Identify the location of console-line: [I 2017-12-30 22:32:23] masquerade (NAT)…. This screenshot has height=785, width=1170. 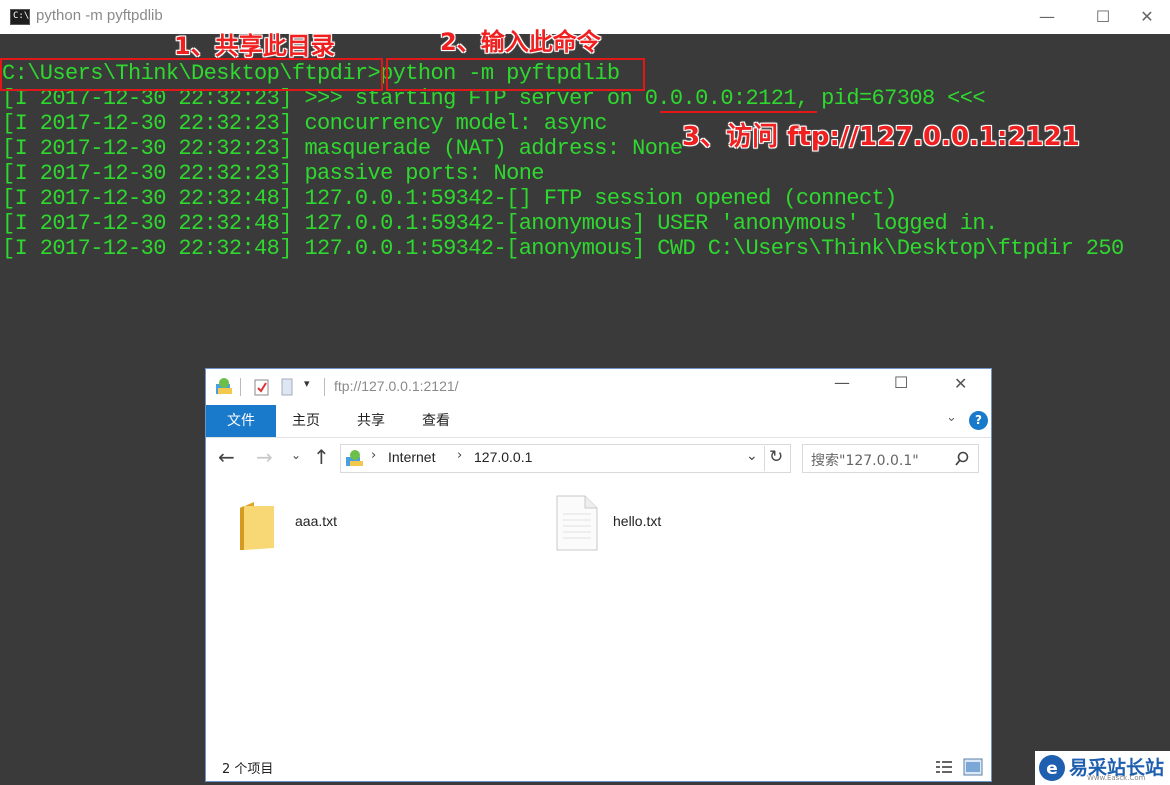
(342, 148).